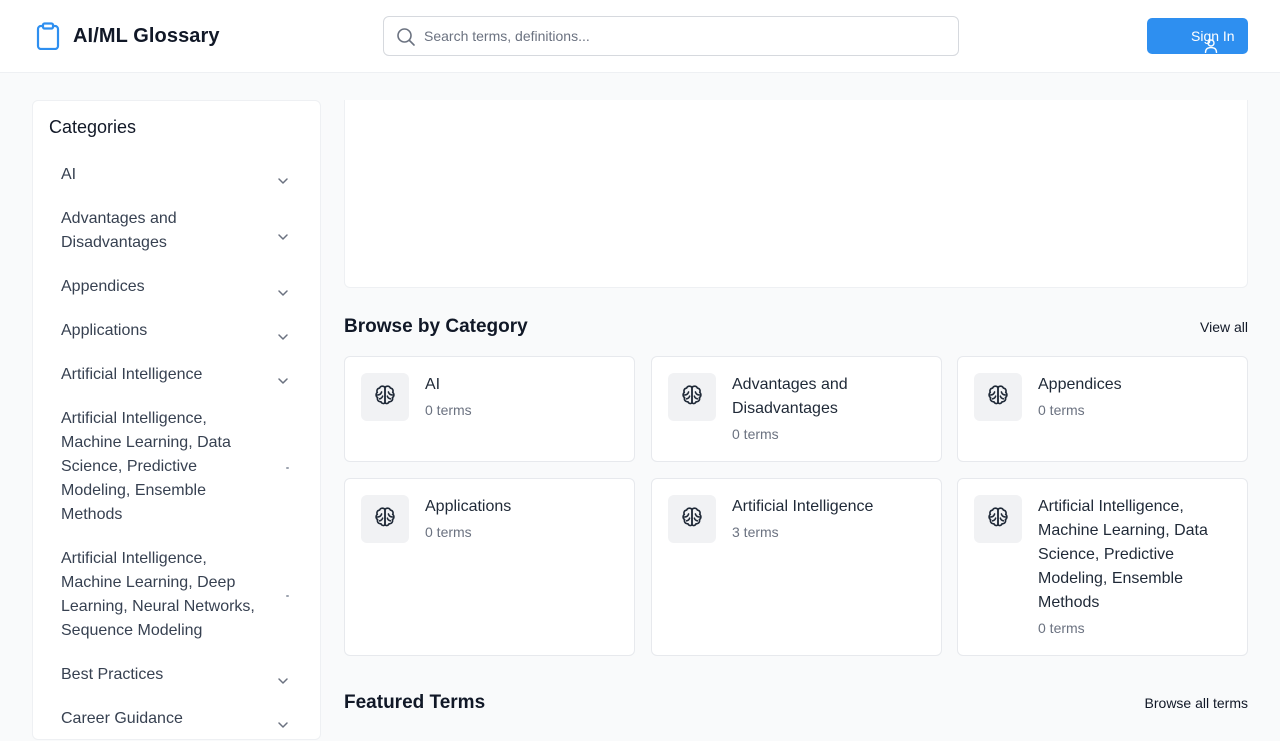 The width and height of the screenshot is (1280, 741). I want to click on category-card-name: Advantages and Disadvantages 0 terms, so click(829, 408).